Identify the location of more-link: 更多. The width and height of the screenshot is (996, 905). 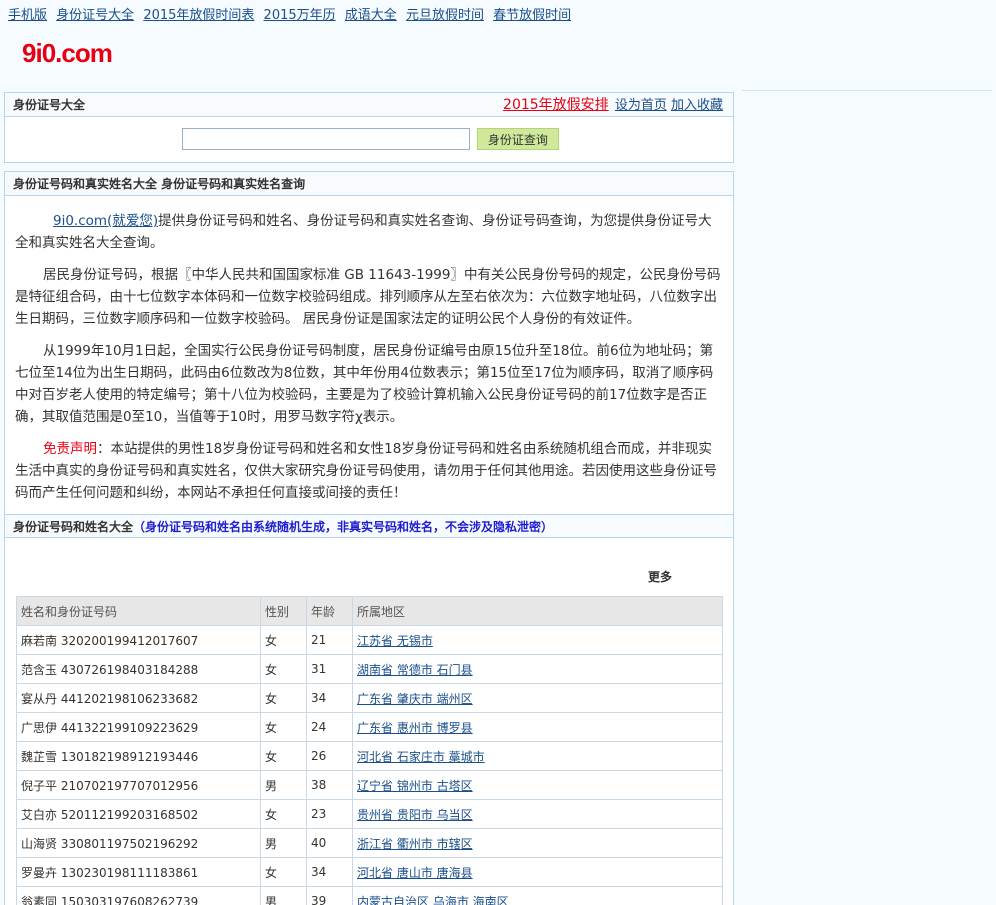
(660, 576).